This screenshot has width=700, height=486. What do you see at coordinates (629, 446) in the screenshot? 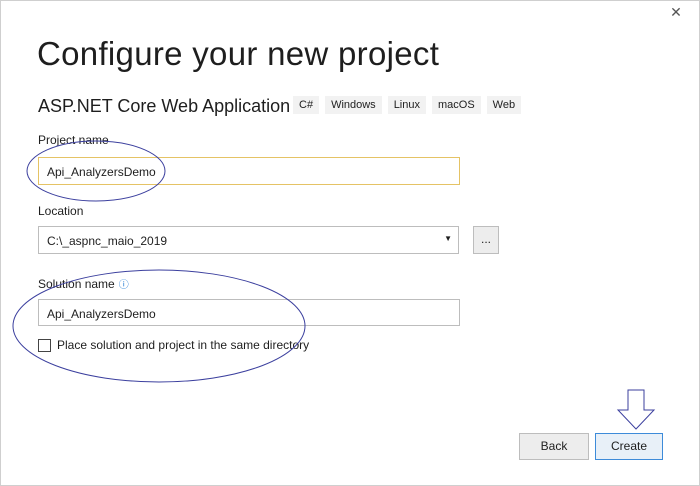
I see `create-button: Create` at bounding box center [629, 446].